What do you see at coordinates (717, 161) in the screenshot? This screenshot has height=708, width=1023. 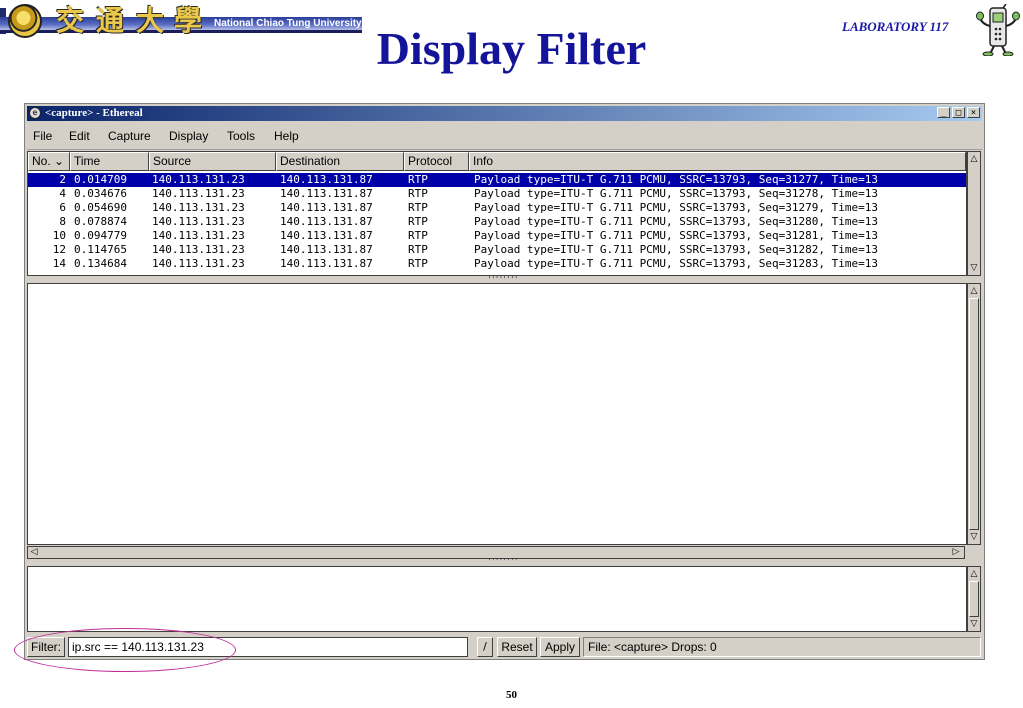 I see `column-header-info: Info` at bounding box center [717, 161].